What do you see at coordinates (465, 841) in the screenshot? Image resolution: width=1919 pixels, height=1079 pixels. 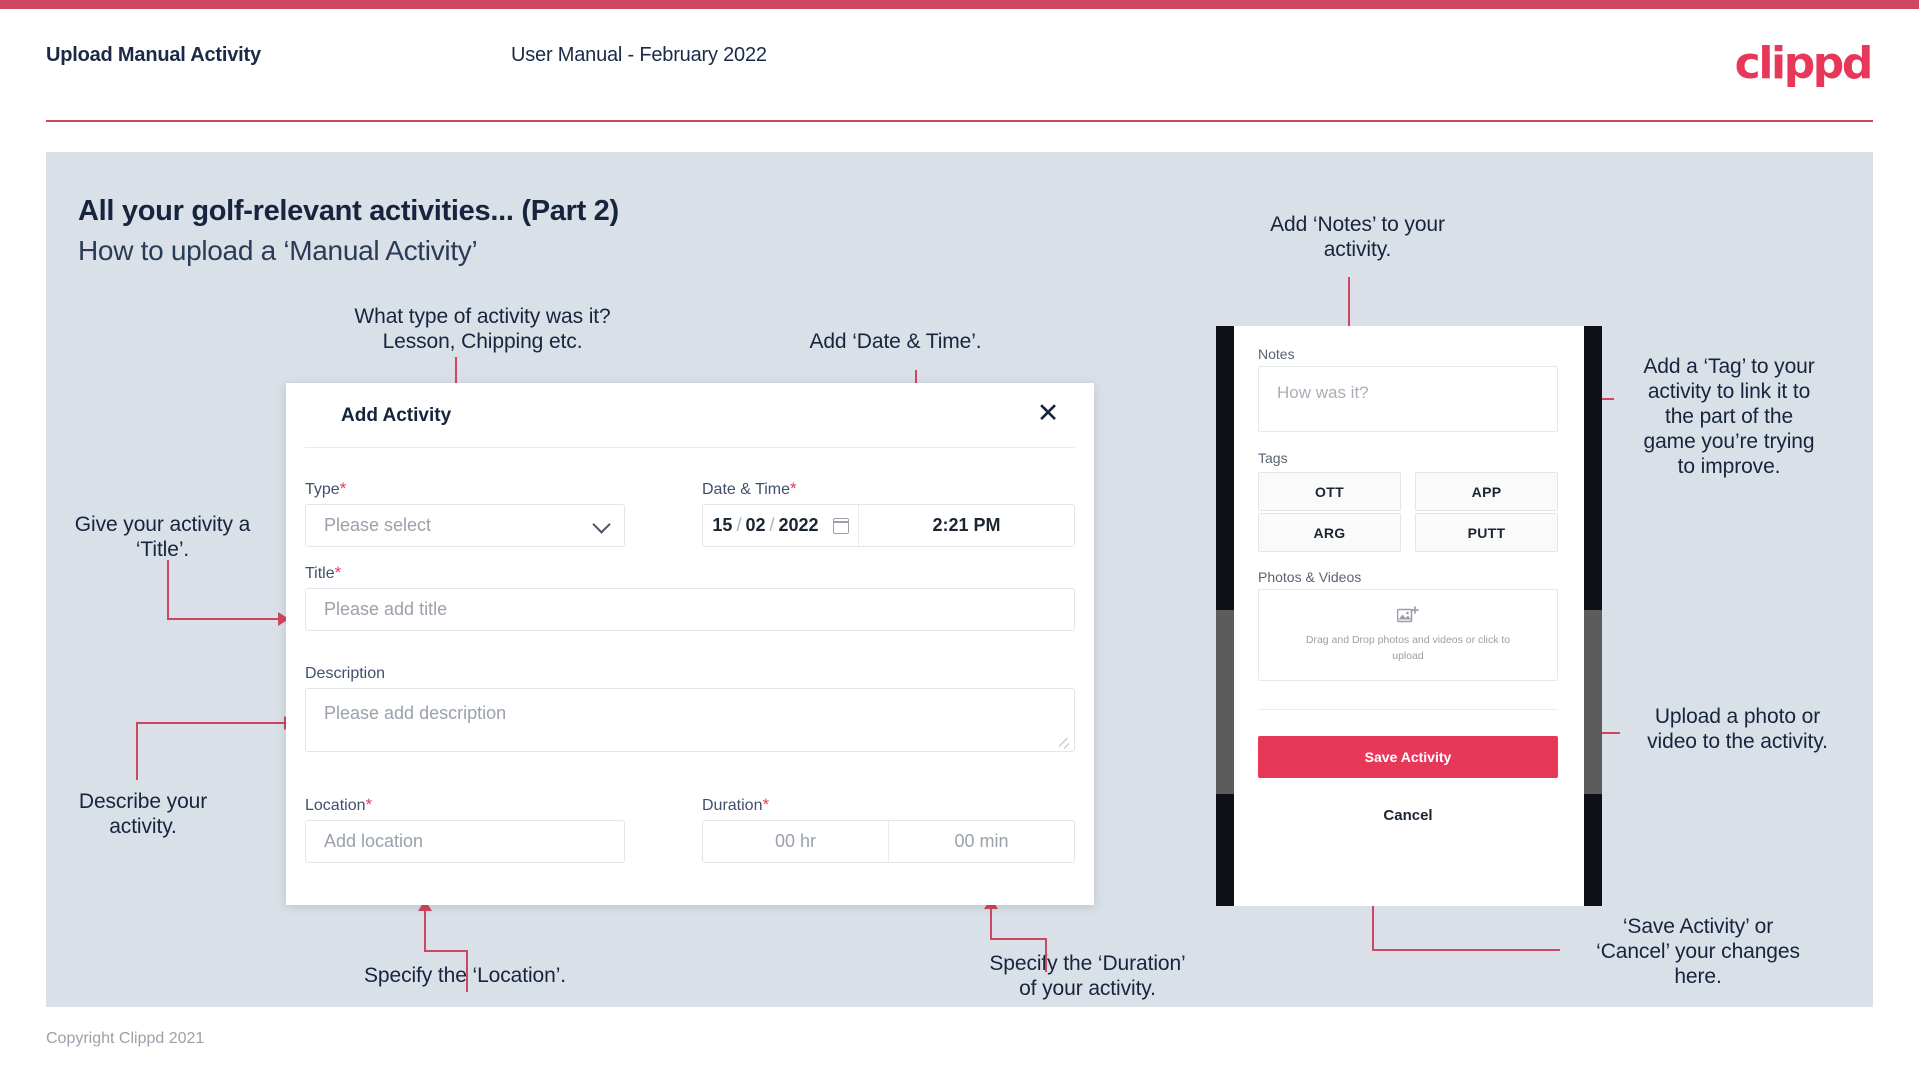 I see `location-input: Add location` at bounding box center [465, 841].